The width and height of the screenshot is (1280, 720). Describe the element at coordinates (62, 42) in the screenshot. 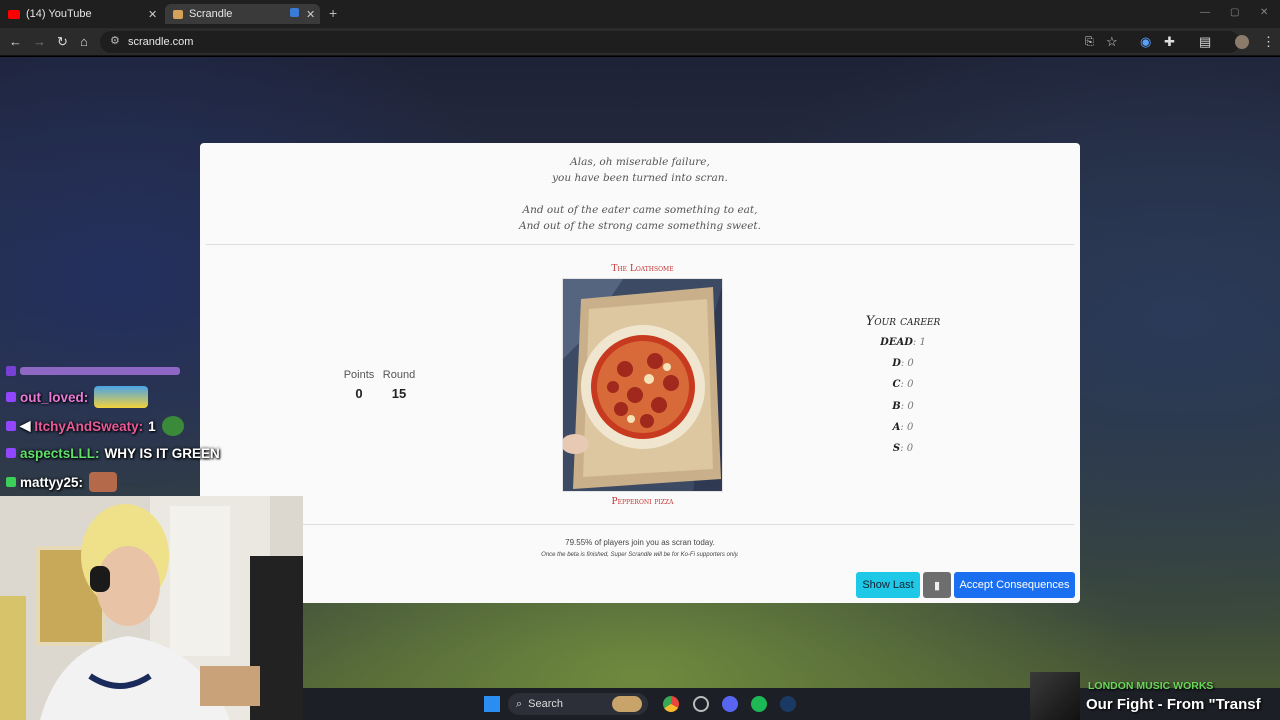

I see `reload-icon: ↻` at that location.